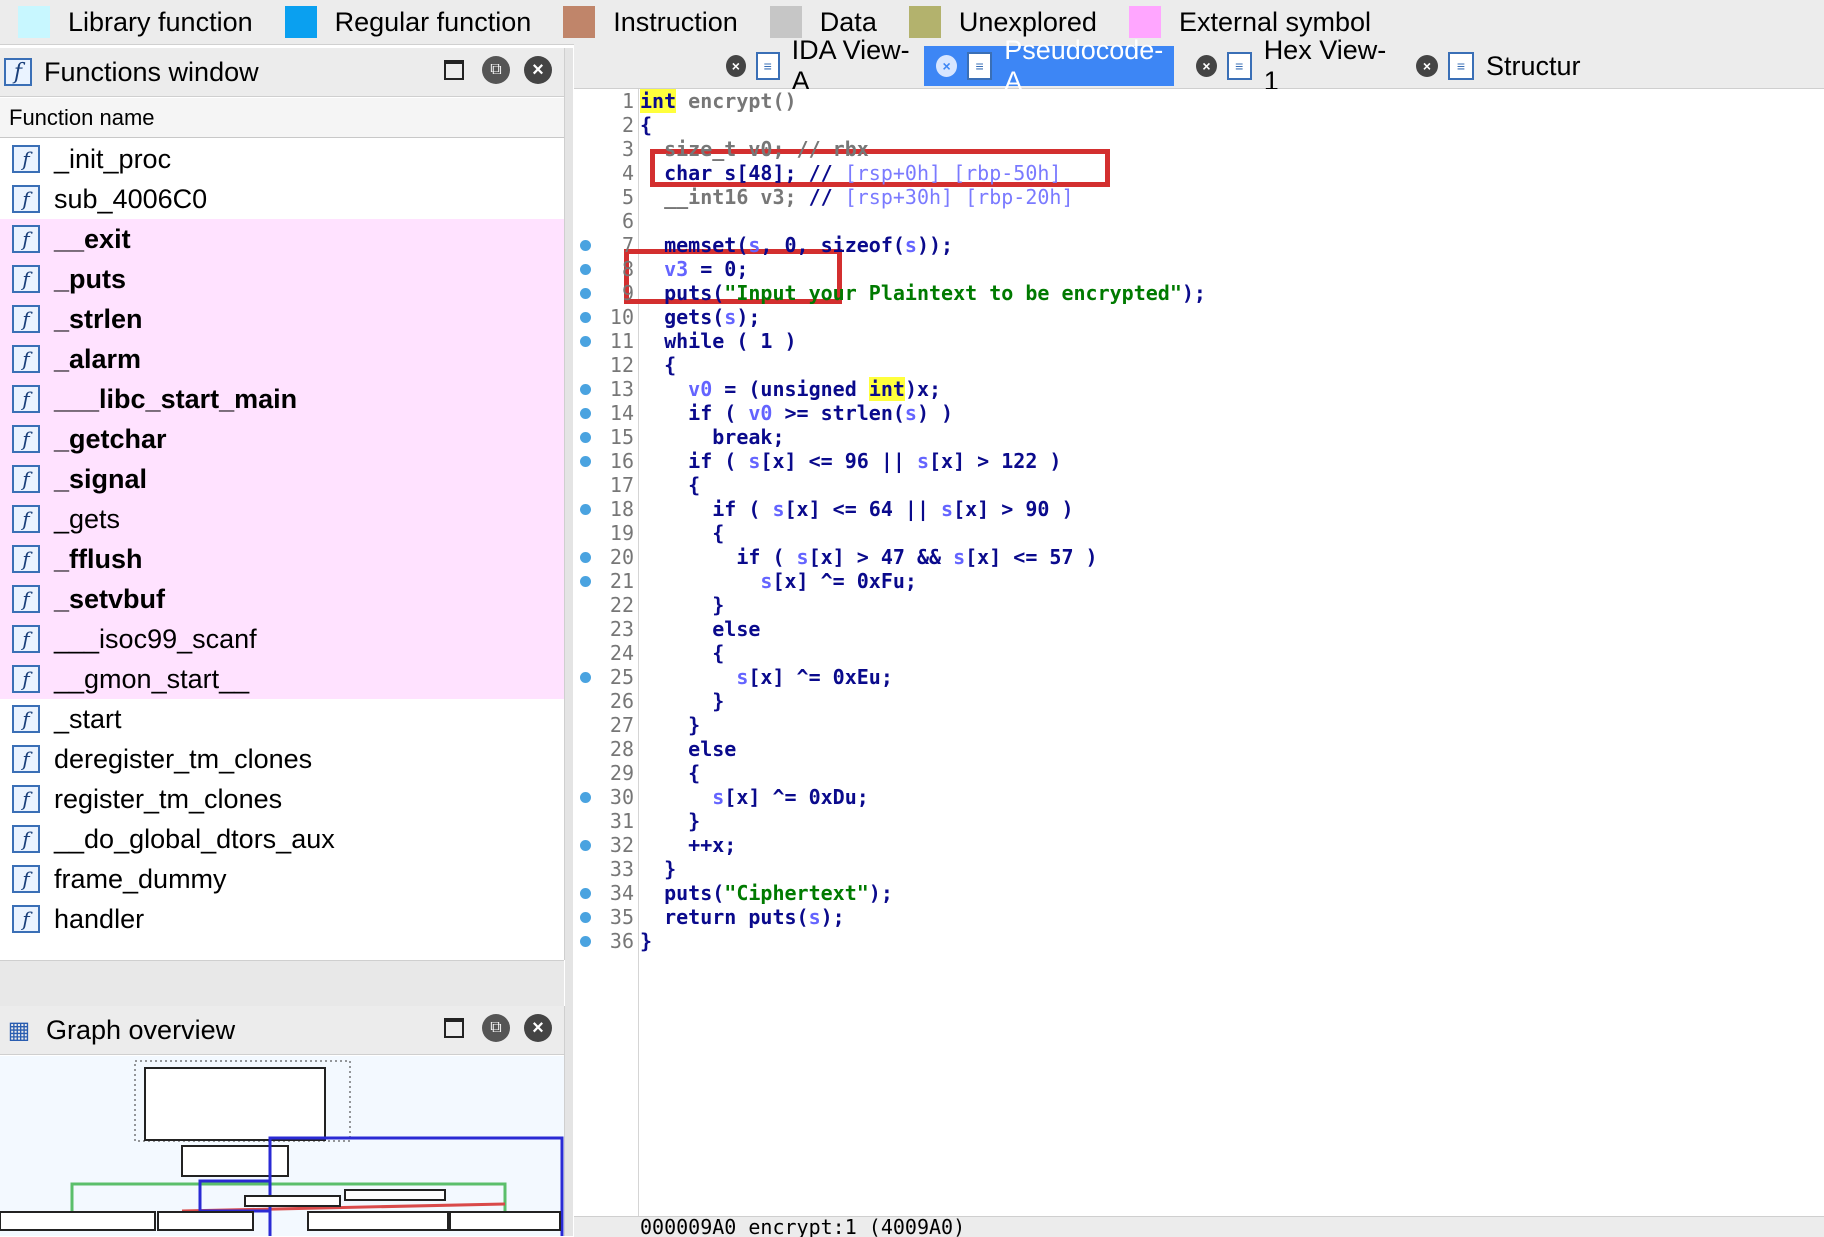  Describe the element at coordinates (814, 65) in the screenshot. I see `tab-ida-view-a: × ≡ IDA View-A` at that location.